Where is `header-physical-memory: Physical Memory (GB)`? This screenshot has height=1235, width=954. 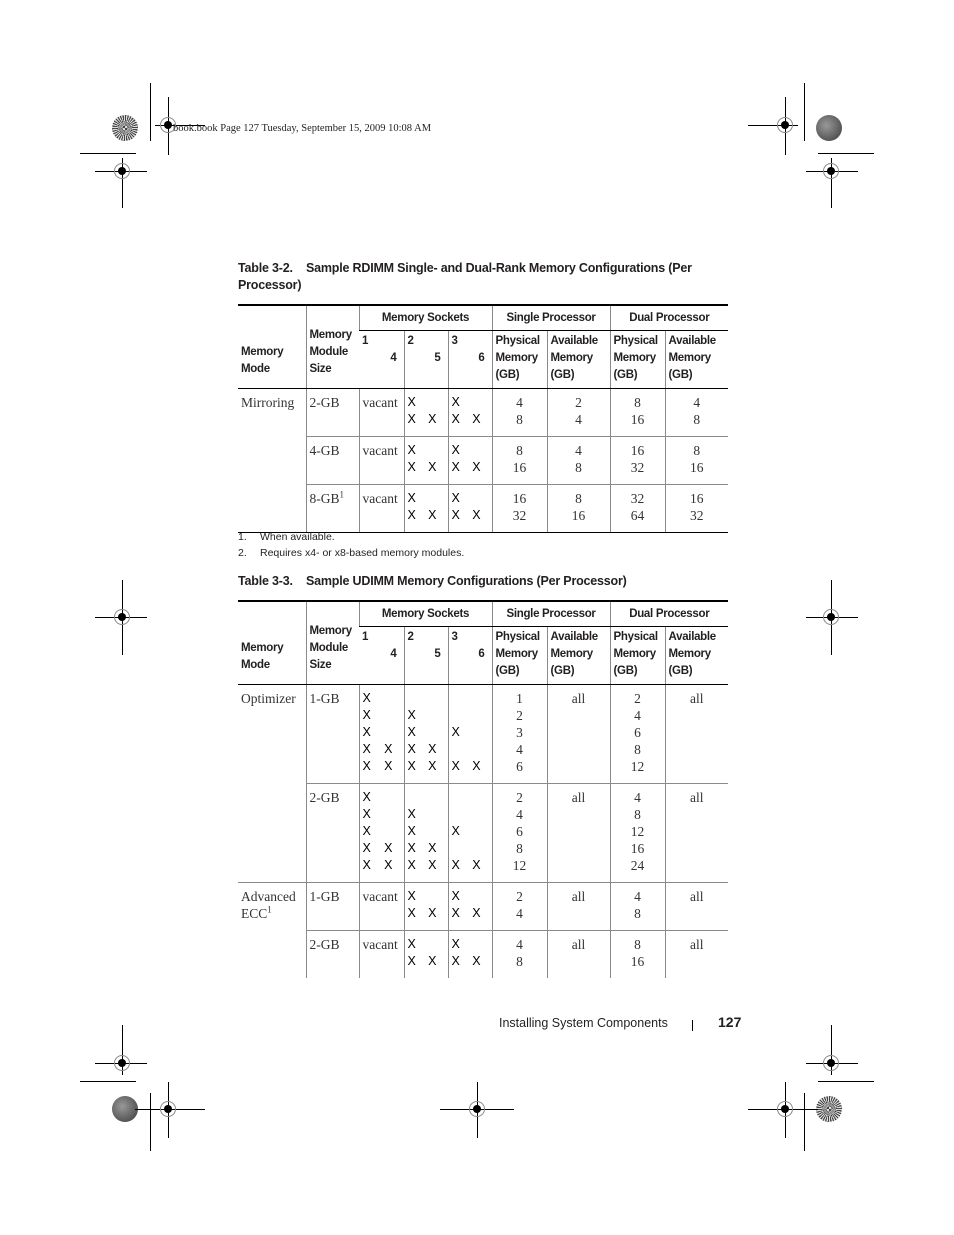
header-physical-memory: Physical Memory (GB) is located at coordinates (637, 359).